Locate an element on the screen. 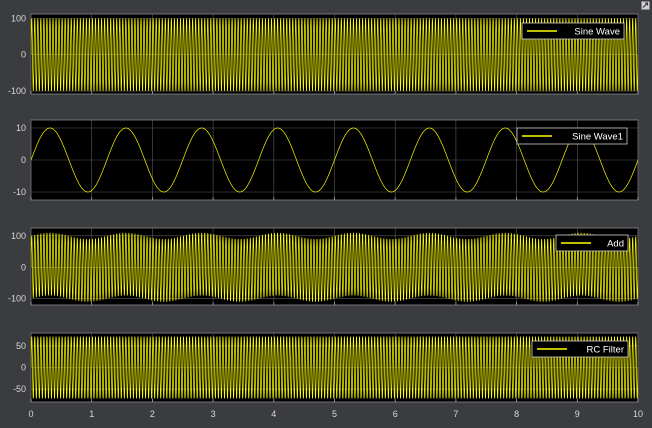 This screenshot has height=428, width=652. x-tick-label: 7 is located at coordinates (455, 414).